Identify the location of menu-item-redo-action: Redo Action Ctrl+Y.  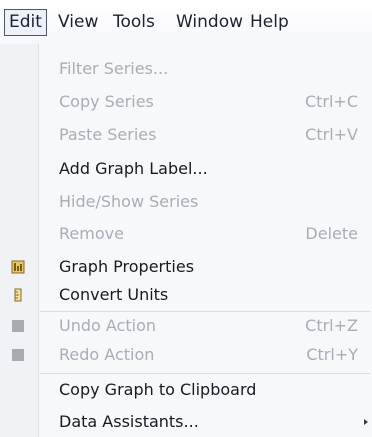
(186, 355).